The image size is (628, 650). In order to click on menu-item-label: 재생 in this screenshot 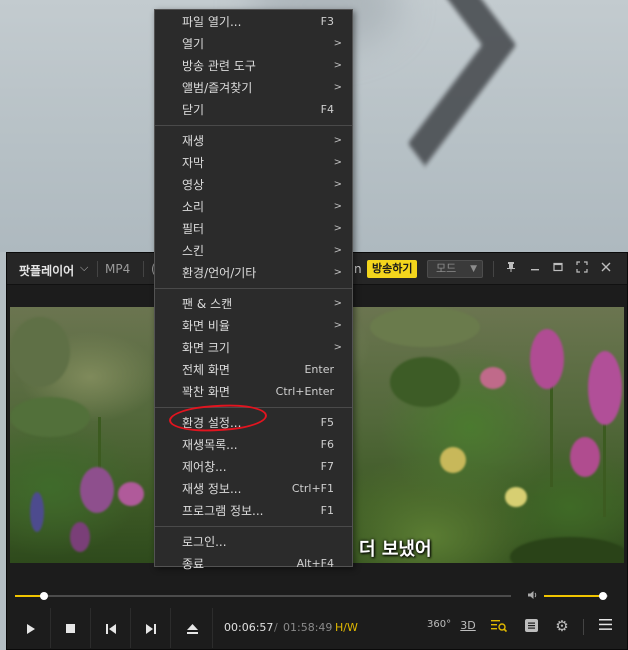, I will do `click(193, 141)`.